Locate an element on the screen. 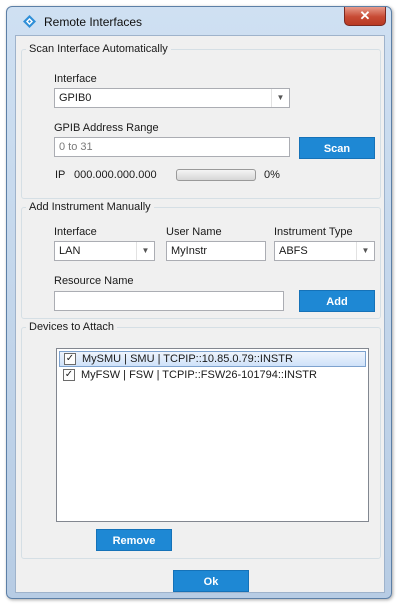 The width and height of the screenshot is (400, 605). remove-button: Remove is located at coordinates (134, 540).